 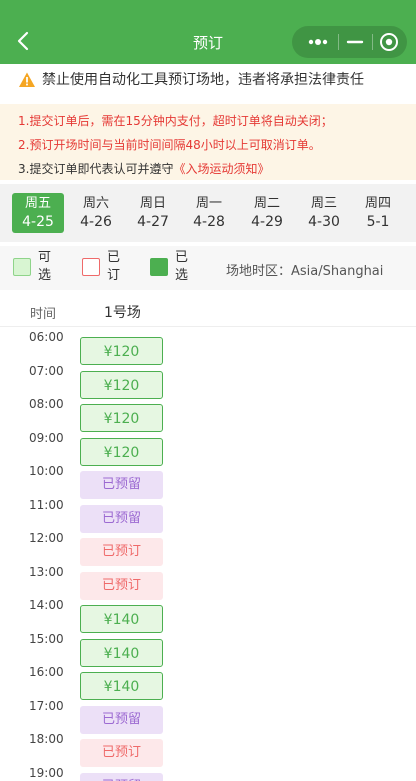 What do you see at coordinates (114, 266) in the screenshot?
I see `legend-booked-label: 已订` at bounding box center [114, 266].